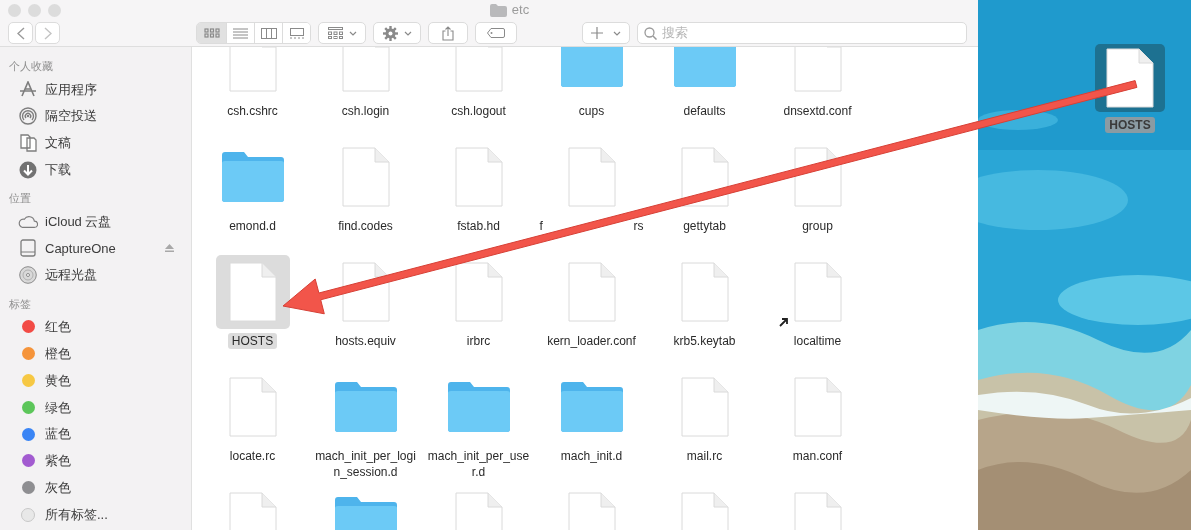  I want to click on group-icon, so click(335, 33).